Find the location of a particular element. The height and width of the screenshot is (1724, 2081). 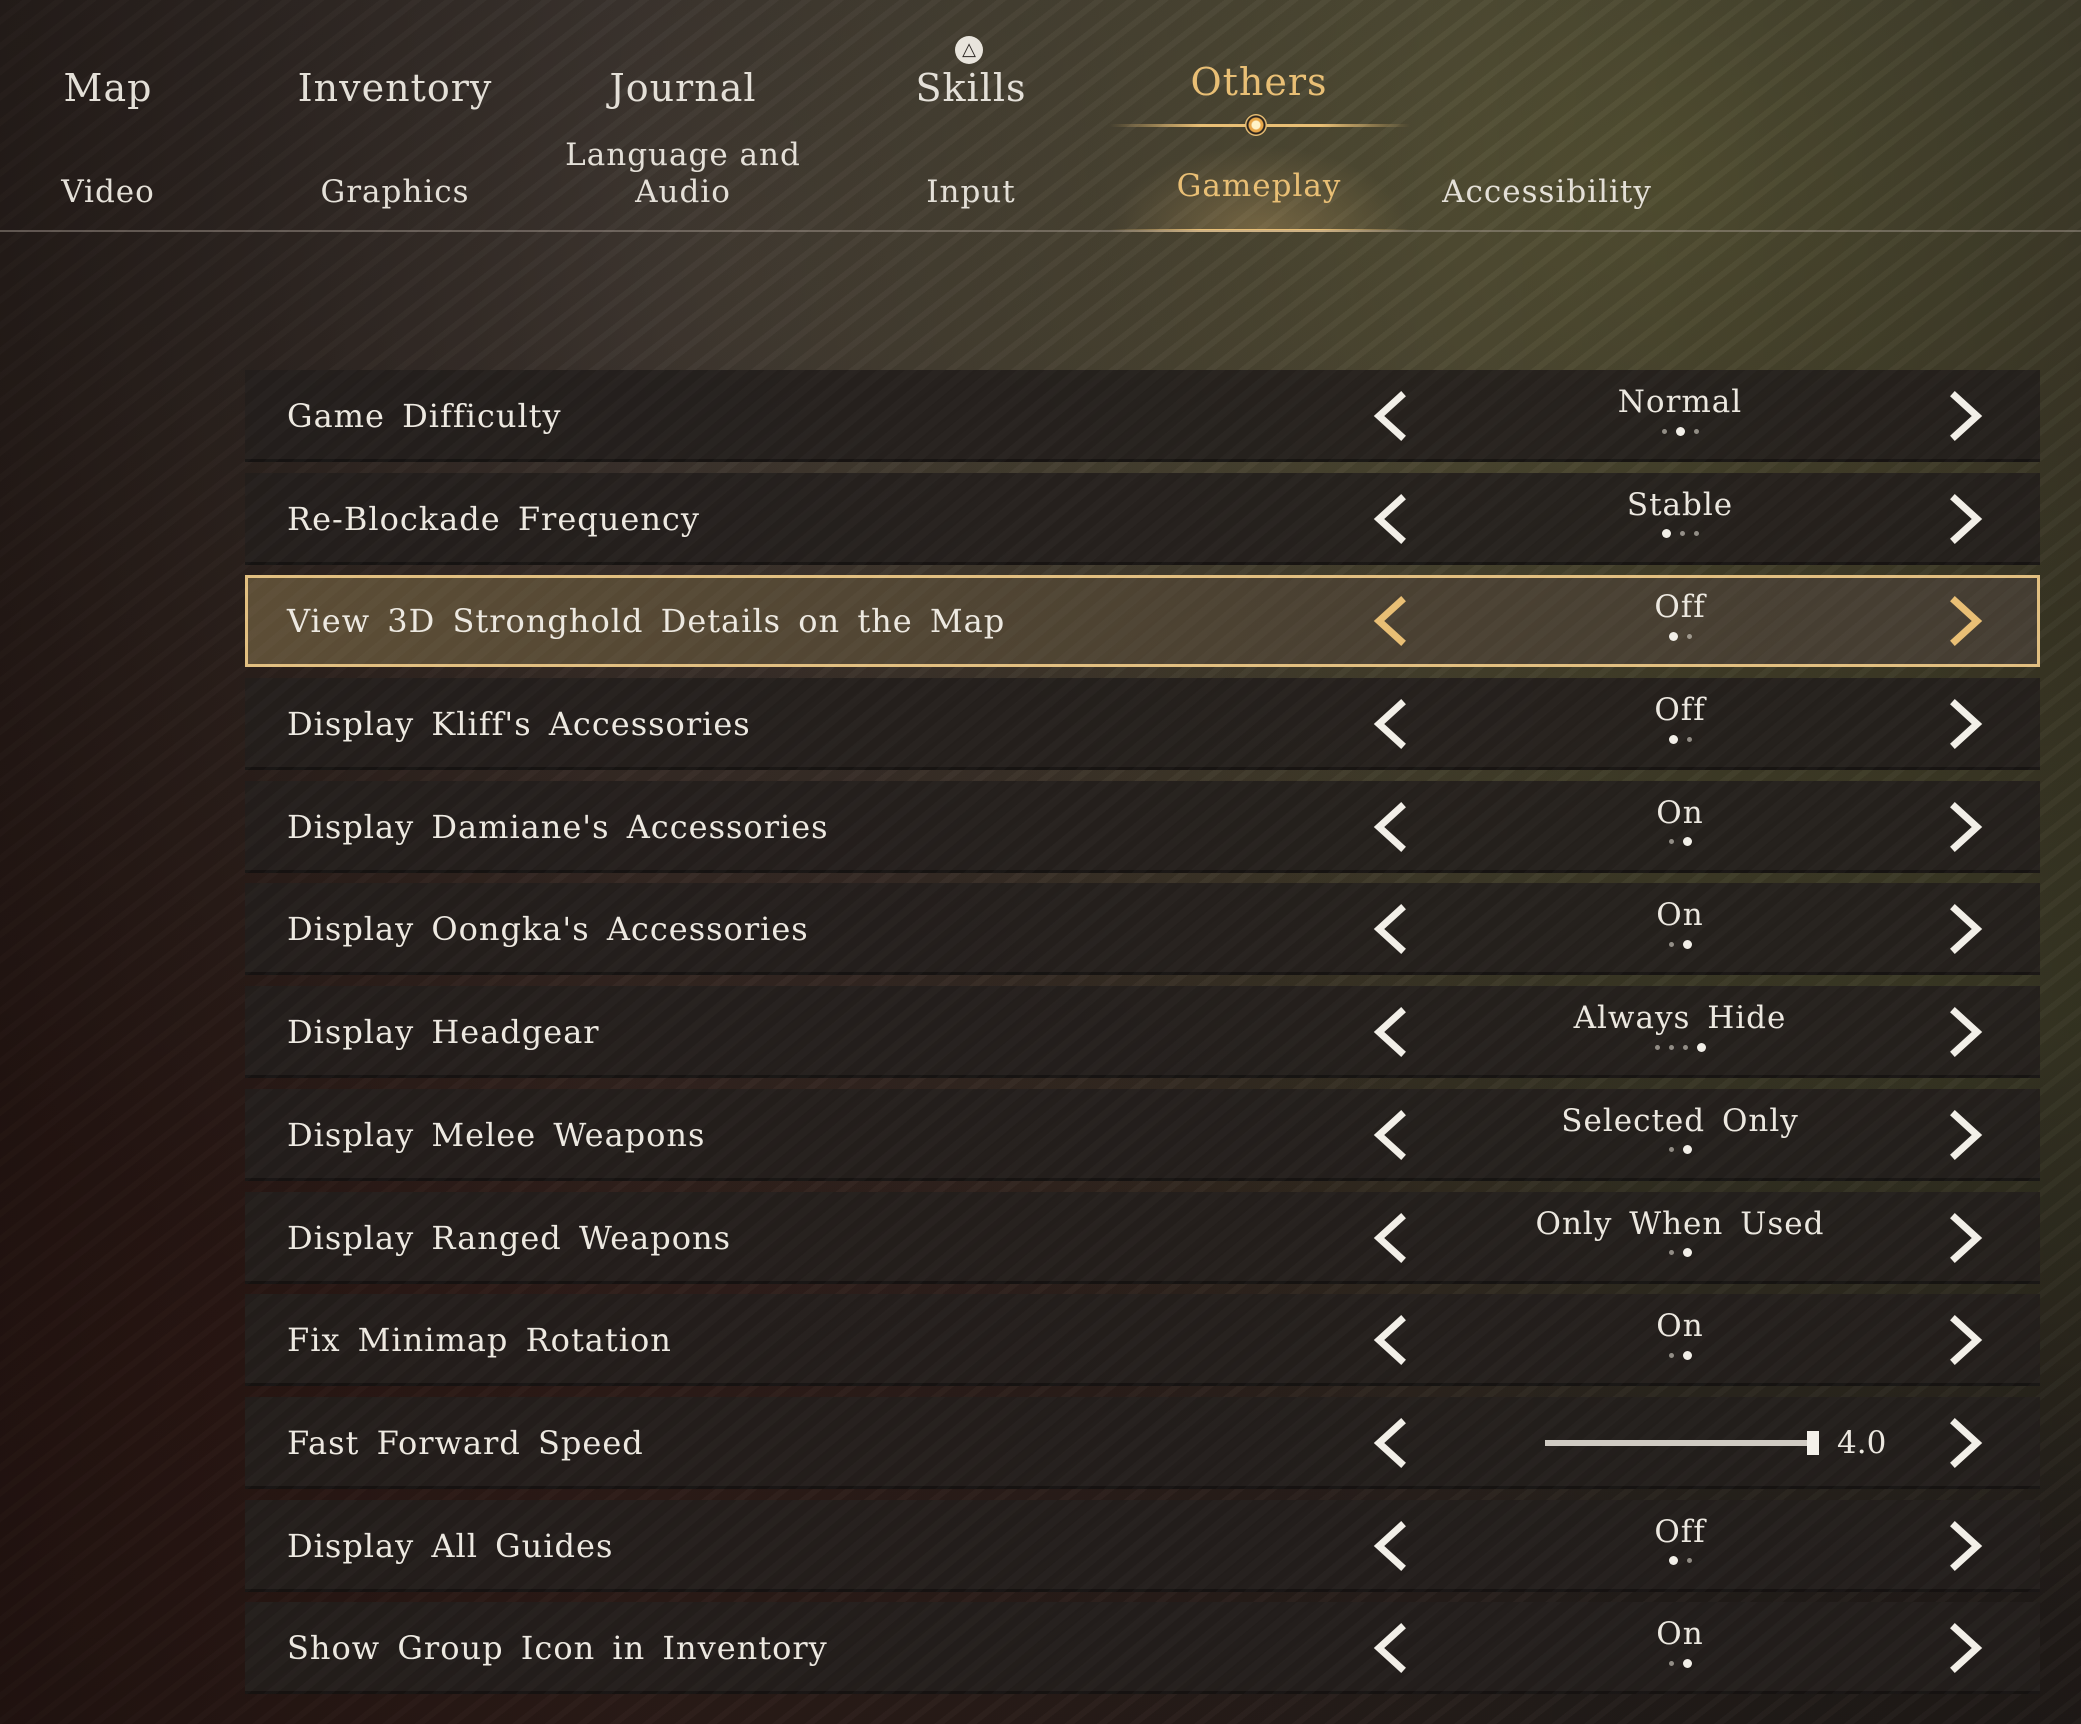

setting-row: View 3D Stronghold Details on the Map Off is located at coordinates (1142, 621).